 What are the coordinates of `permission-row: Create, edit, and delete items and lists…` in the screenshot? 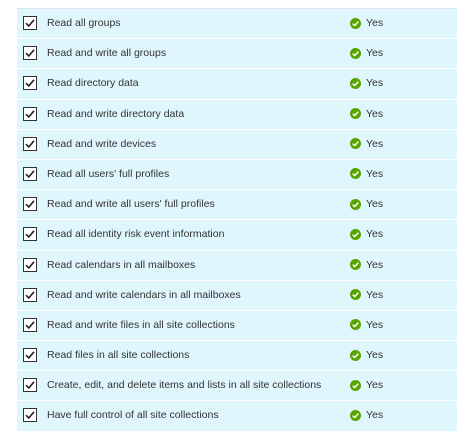 It's located at (237, 386).